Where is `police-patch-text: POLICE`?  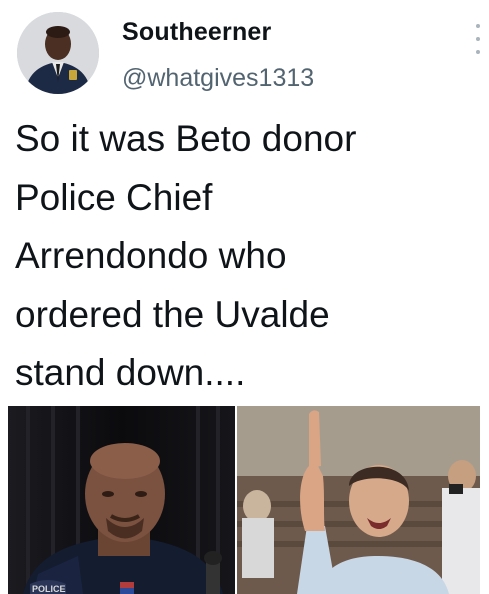
police-patch-text: POLICE is located at coordinates (49, 589).